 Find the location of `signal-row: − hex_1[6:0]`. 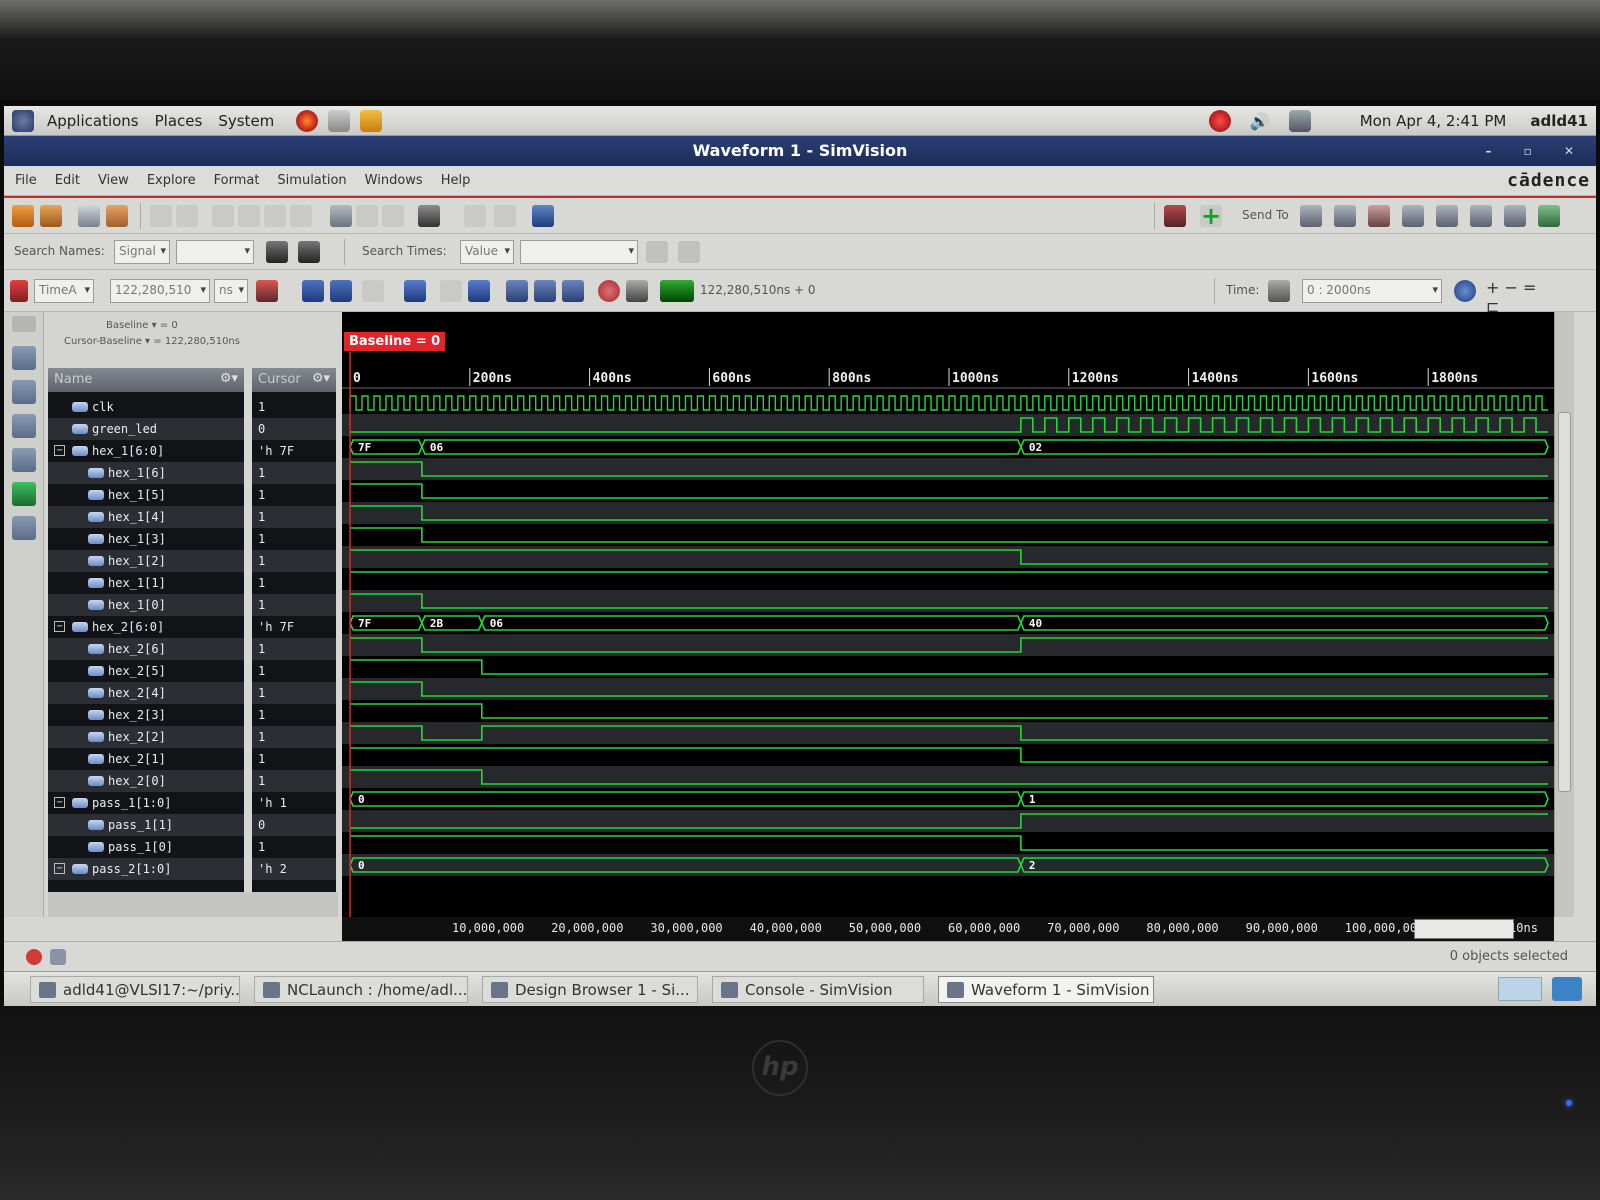

signal-row: − hex_1[6:0] is located at coordinates (146, 451).